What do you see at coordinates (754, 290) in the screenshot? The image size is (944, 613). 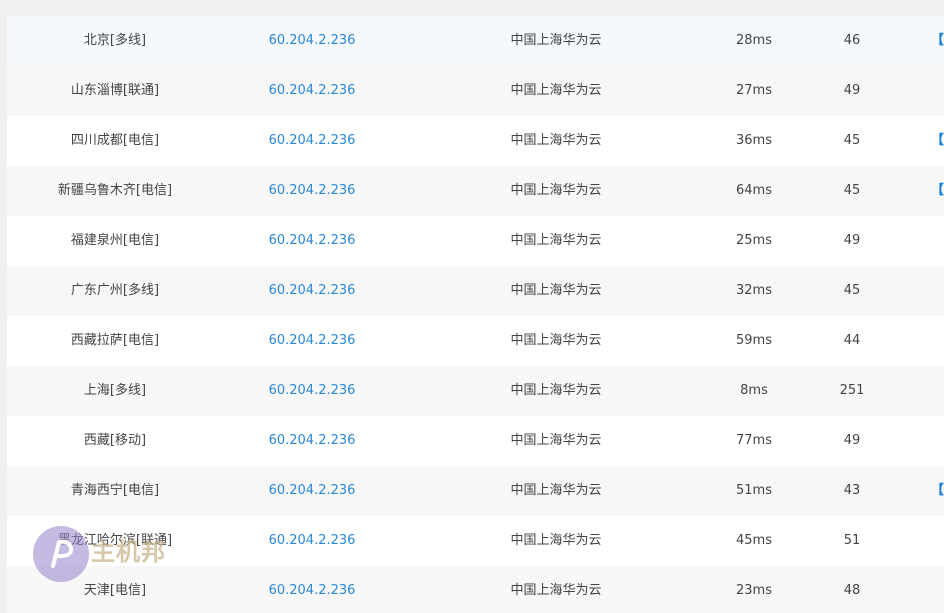 I see `response-time-cell: 32ms` at bounding box center [754, 290].